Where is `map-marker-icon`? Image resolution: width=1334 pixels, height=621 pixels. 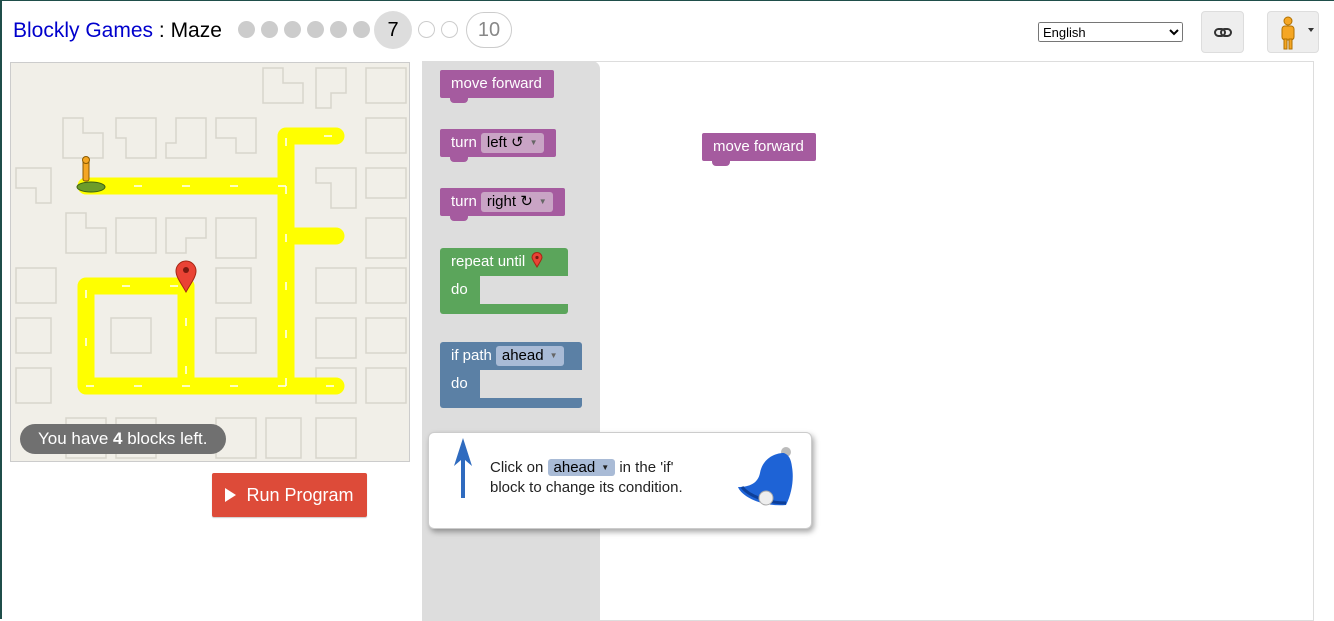
map-marker-icon is located at coordinates (537, 260).